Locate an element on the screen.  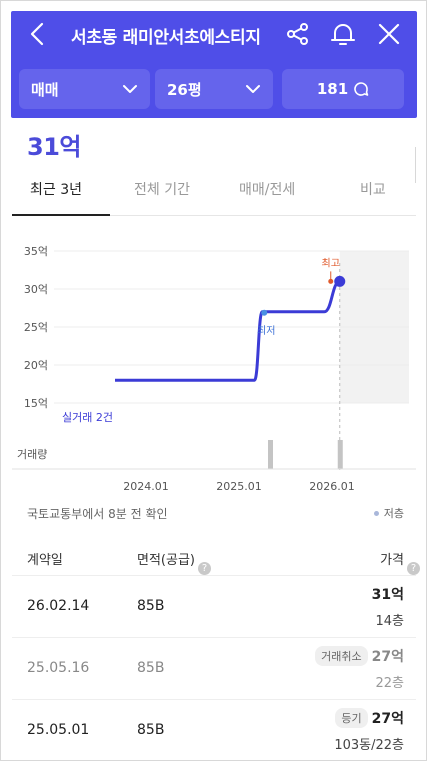
table-header: 계약일 면적(공급)? 가격? is located at coordinates (216, 556).